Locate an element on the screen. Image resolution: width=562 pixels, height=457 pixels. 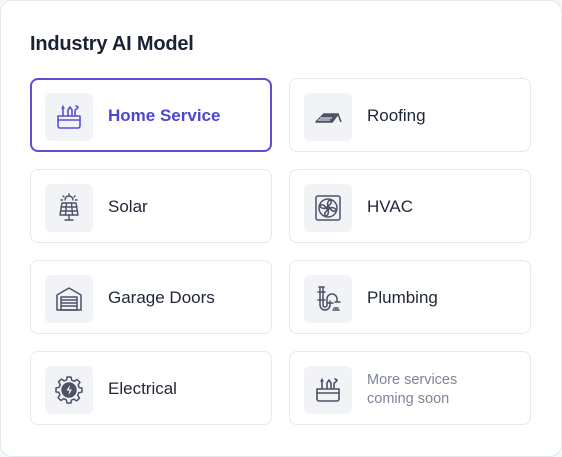
service-card-garage-doors: Garage Doors is located at coordinates (151, 297).